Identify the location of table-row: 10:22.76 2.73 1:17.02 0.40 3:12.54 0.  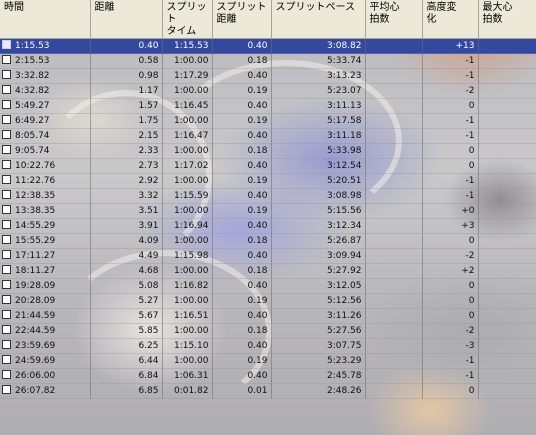
(268, 166).